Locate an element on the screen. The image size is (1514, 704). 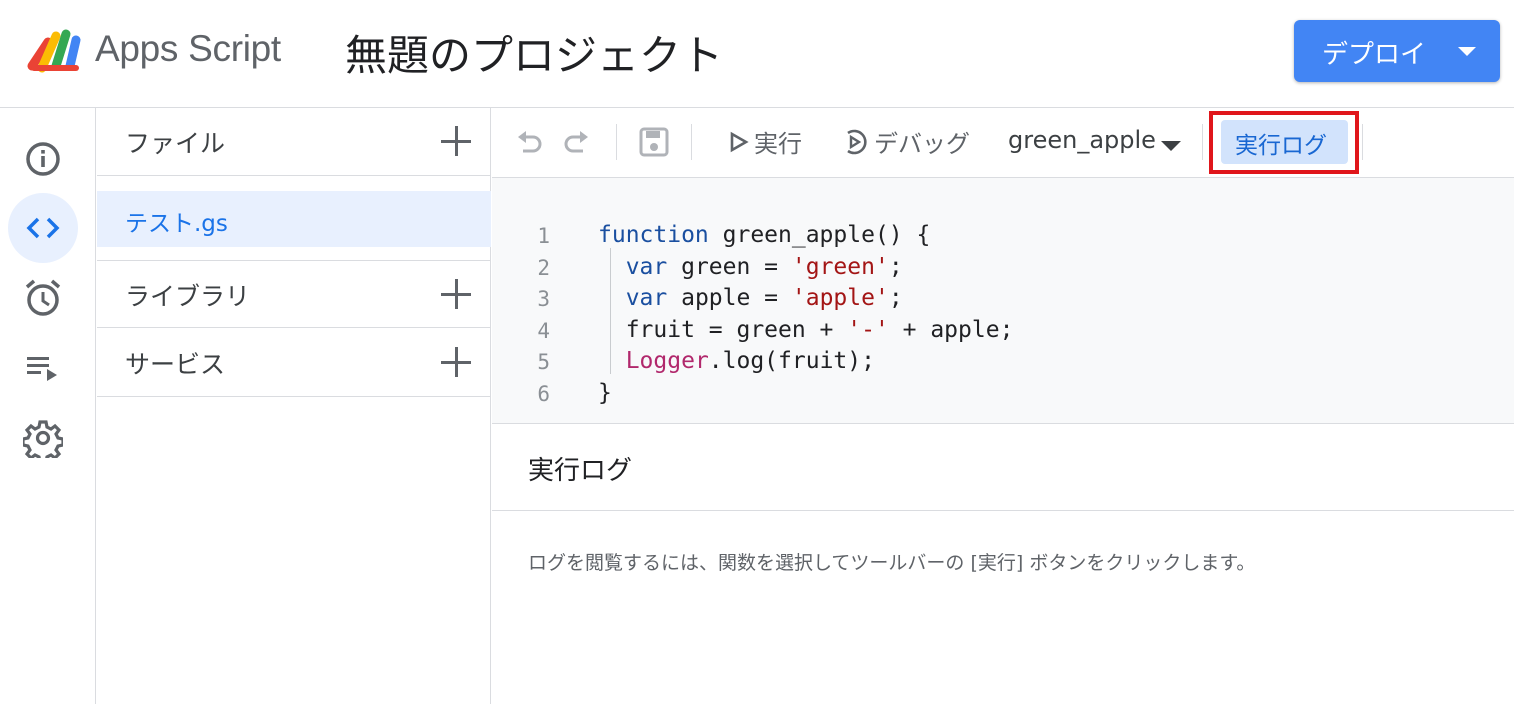
rail-item-editor is located at coordinates (43, 228).